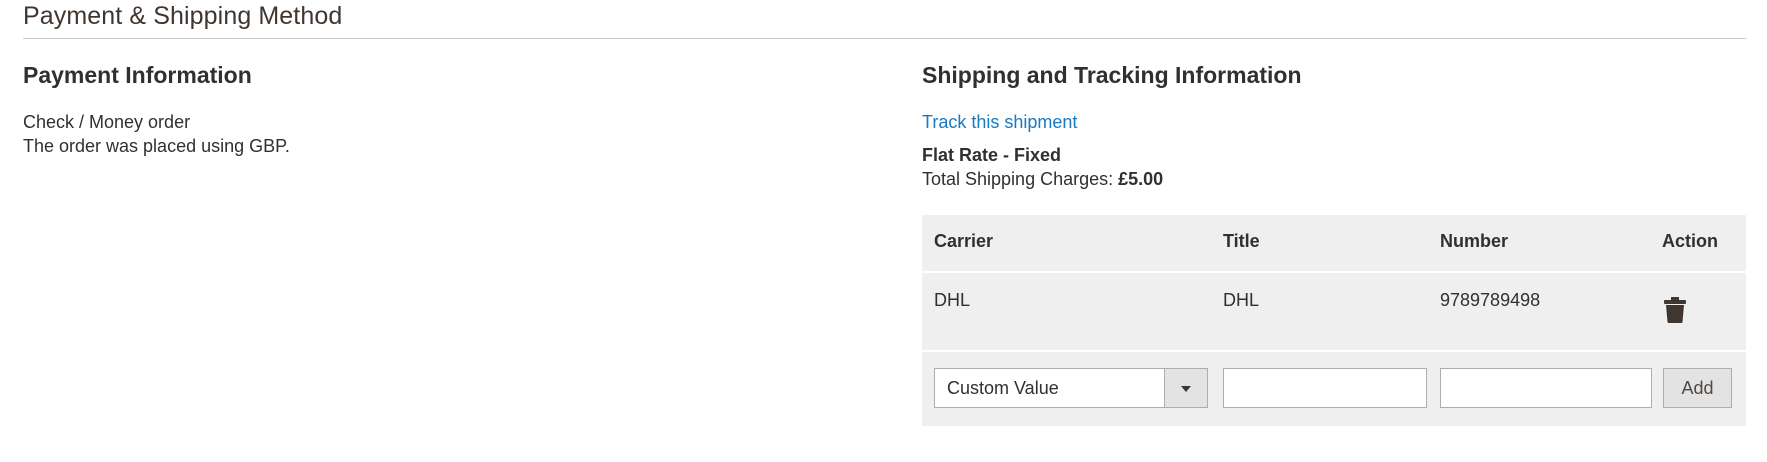 The width and height of the screenshot is (1767, 462). I want to click on row-tracking-number-link: 9789789498, so click(1490, 300).